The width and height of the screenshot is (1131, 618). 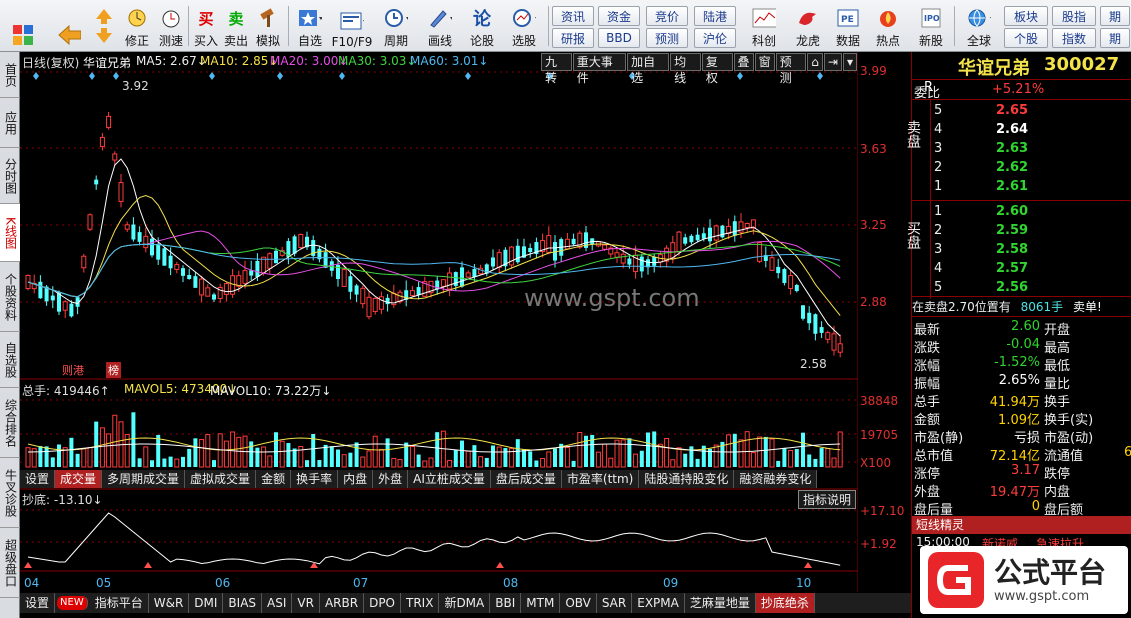 What do you see at coordinates (10, 297) in the screenshot?
I see `tab-stock-profile: 个股资料` at bounding box center [10, 297].